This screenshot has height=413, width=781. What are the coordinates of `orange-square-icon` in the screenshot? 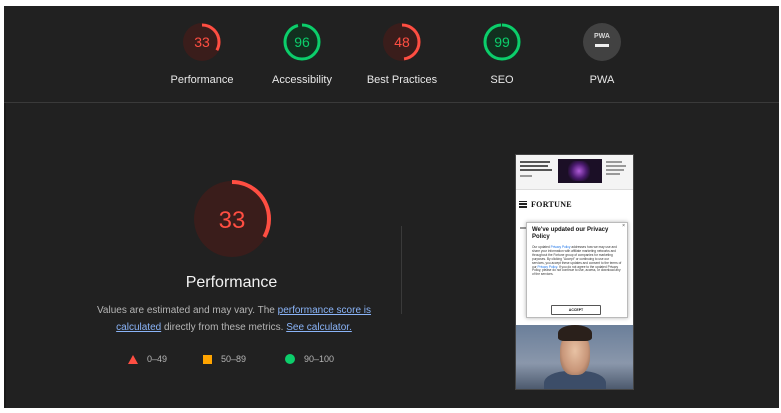 It's located at (207, 359).